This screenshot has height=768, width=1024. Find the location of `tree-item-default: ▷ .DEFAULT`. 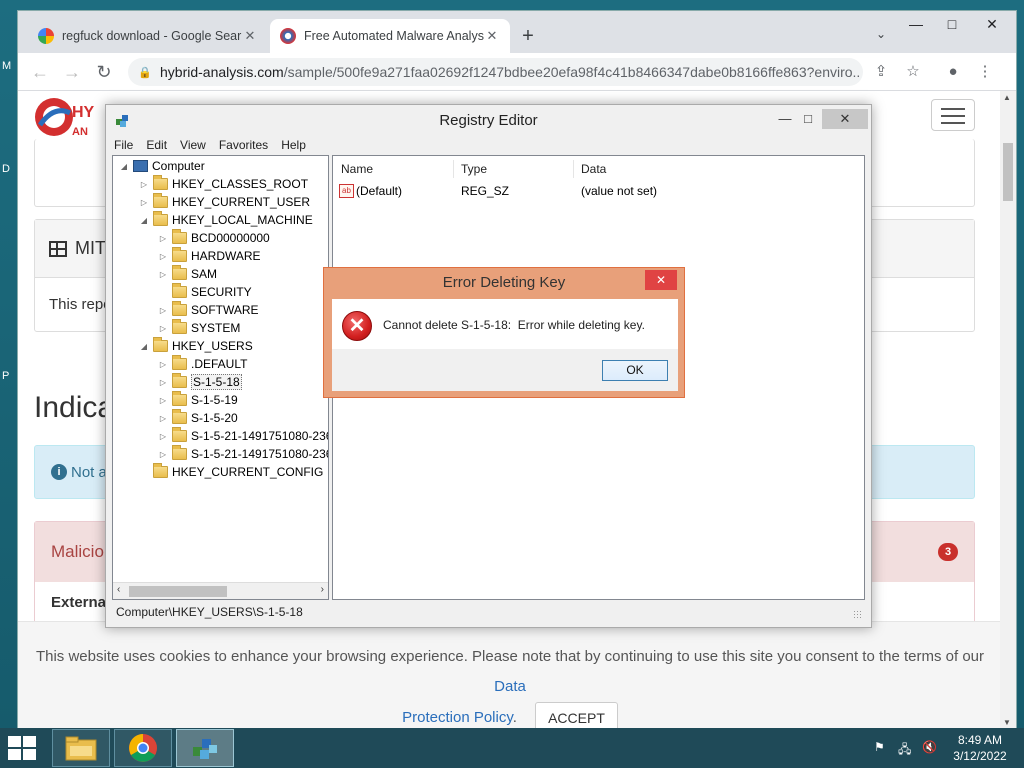

tree-item-default: ▷ .DEFAULT is located at coordinates (202, 364).